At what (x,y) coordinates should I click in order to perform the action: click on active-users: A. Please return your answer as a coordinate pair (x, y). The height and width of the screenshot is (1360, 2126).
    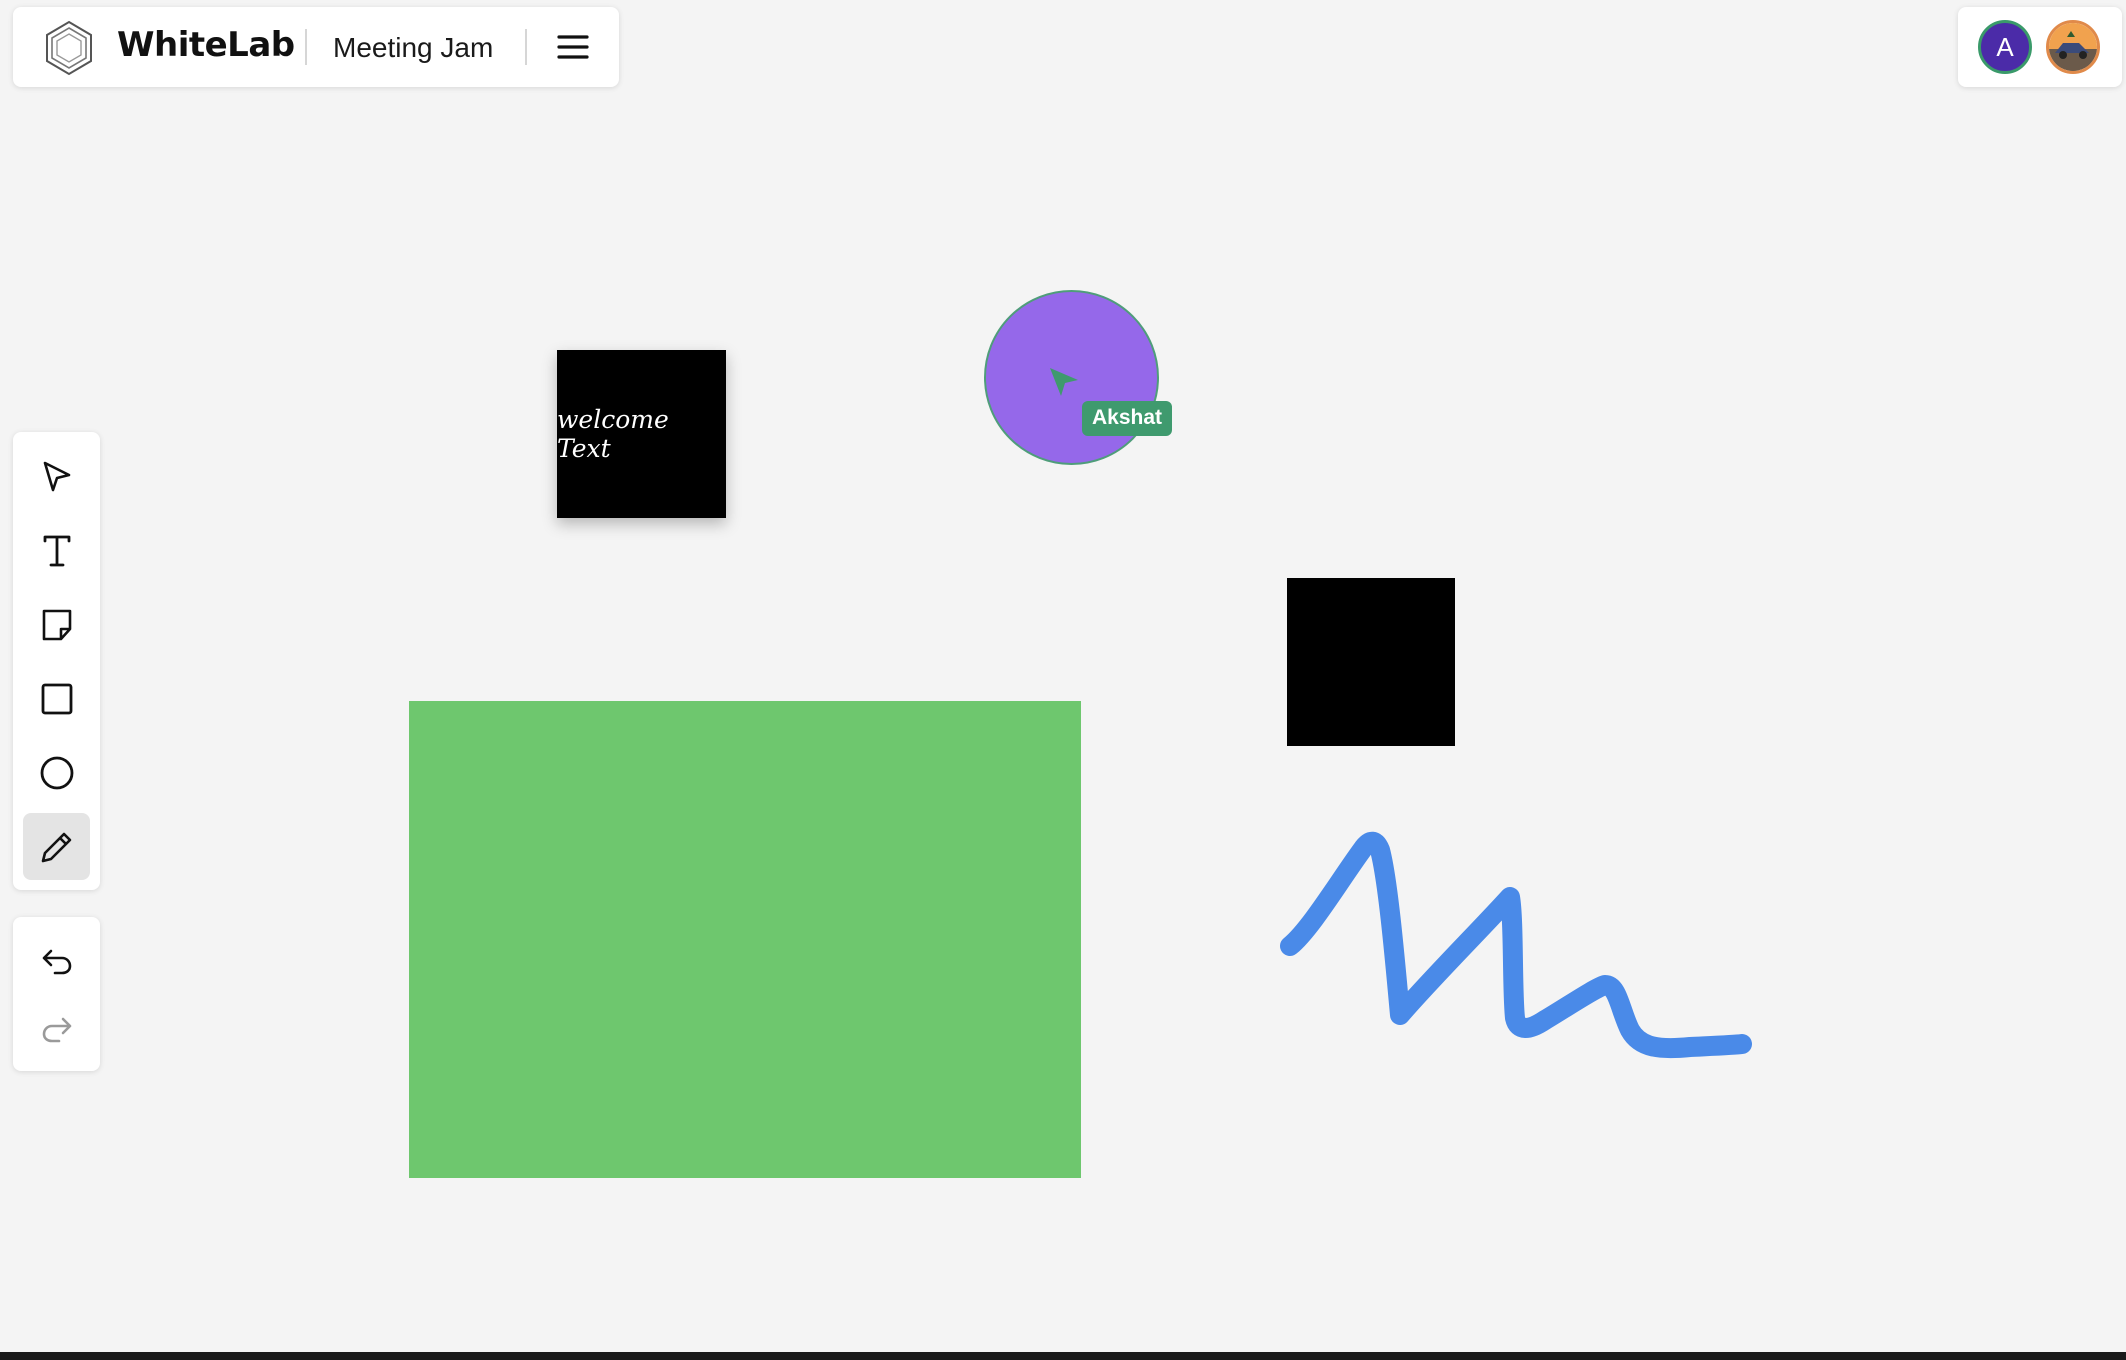
    Looking at the image, I should click on (2040, 47).